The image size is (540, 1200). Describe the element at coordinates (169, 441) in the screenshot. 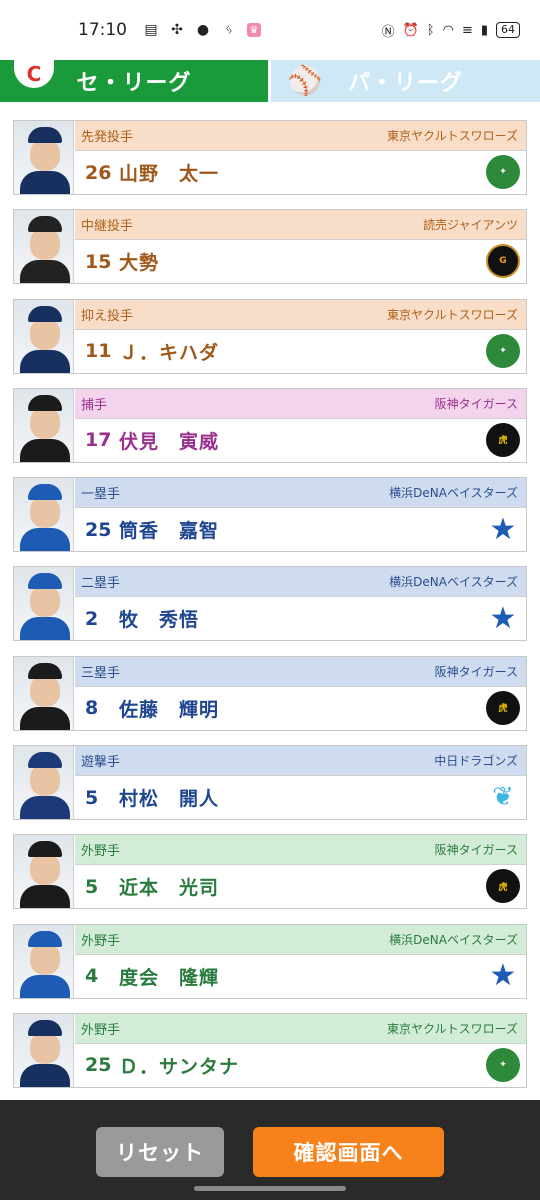

I see `player-name: 伏見 寅威` at that location.